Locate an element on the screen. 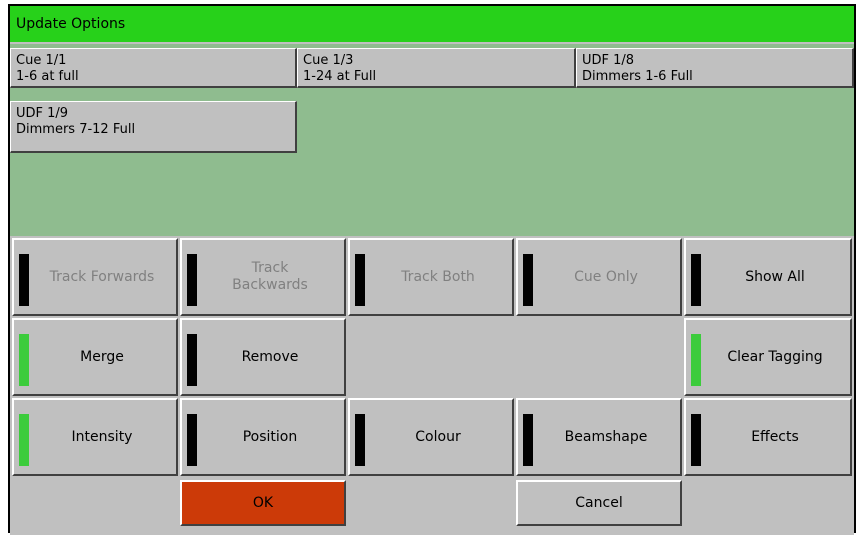 The height and width of the screenshot is (535, 859). cue-item-1: Cue 1/1 1-6 at full is located at coordinates (153, 68).